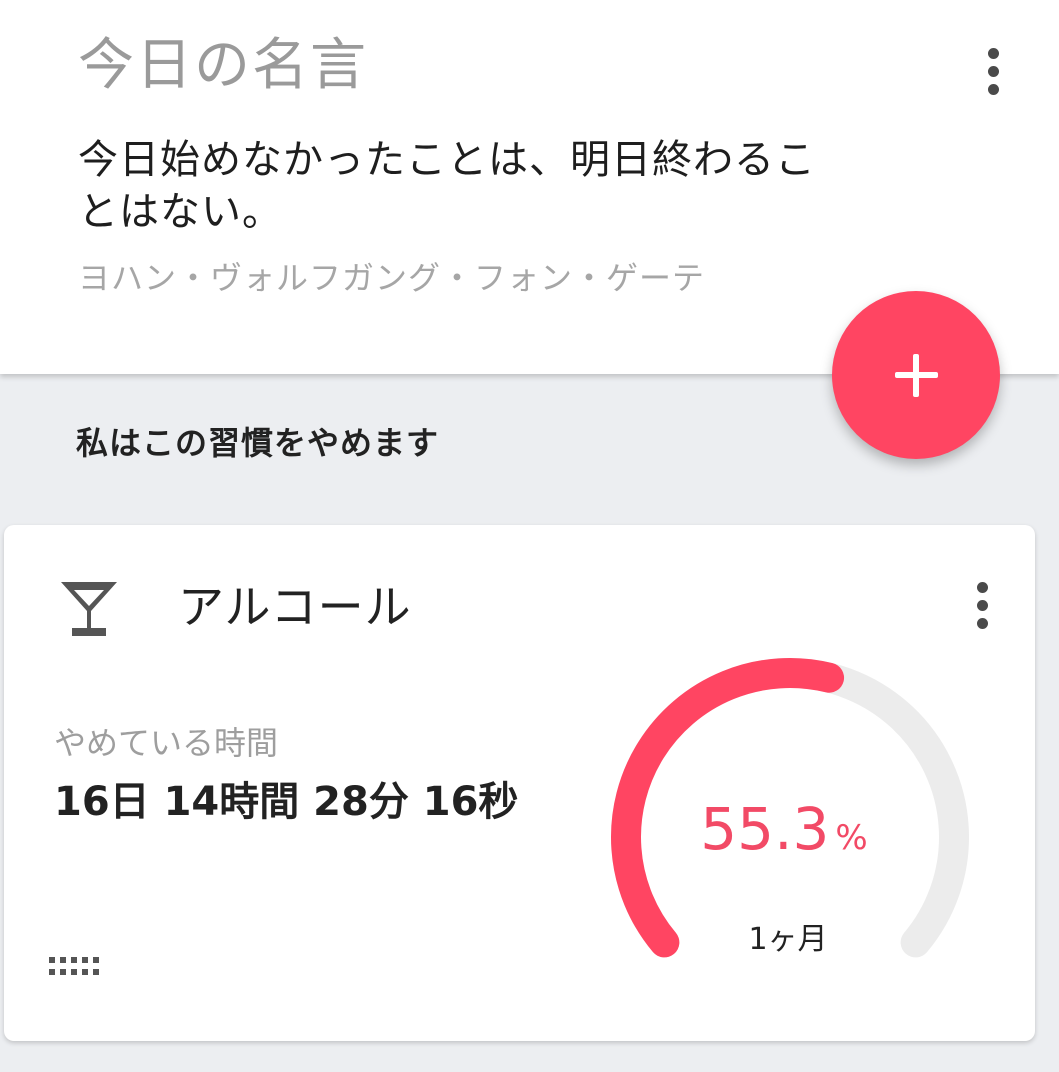 The height and width of the screenshot is (1072, 1059). What do you see at coordinates (392, 278) in the screenshot?
I see `quote-author: ヨハン・ヴォルフガング・フォン・ゲーテ` at bounding box center [392, 278].